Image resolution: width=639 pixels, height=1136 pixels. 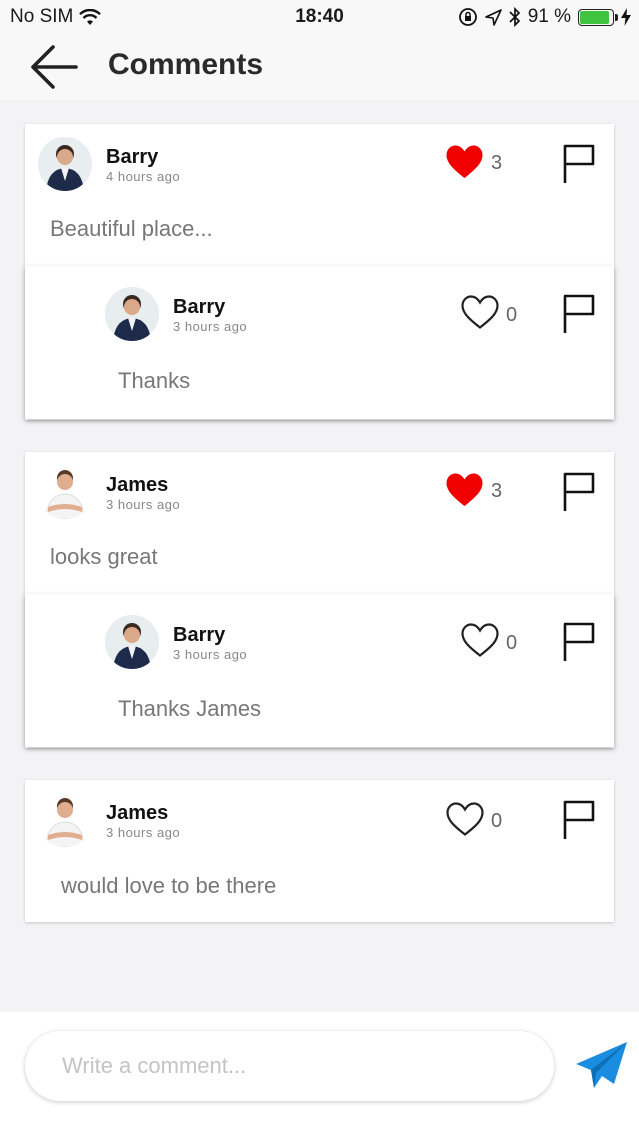 I want to click on back-button, so click(x=54, y=67).